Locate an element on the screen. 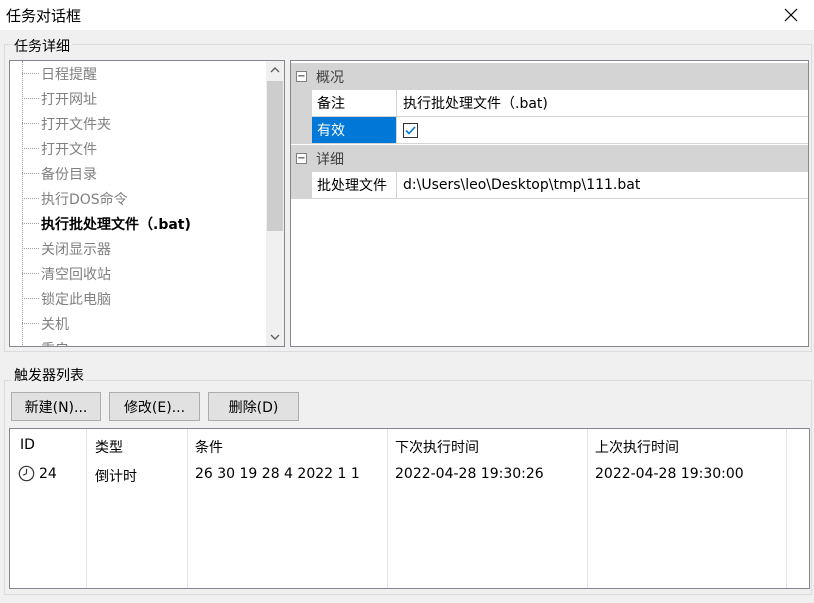 Image resolution: width=814 pixels, height=603 pixels. tree-item-label: 锁定此电脑 is located at coordinates (76, 299).